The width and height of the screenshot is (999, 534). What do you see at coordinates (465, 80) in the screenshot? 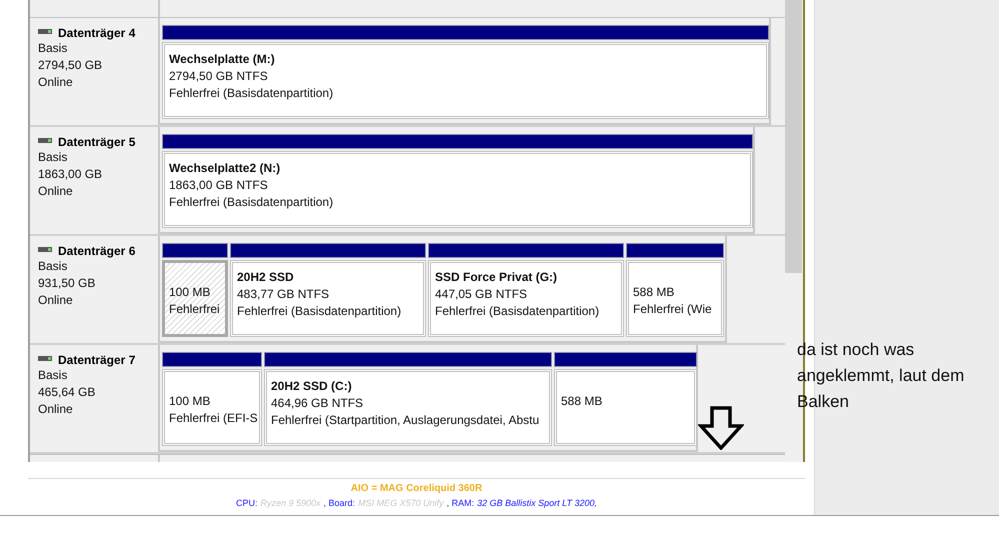
I see `partition-box: Wechselplatte (M:) 2794,50 GB NTFS Fehlerfrei (Basisdatenpartition)` at bounding box center [465, 80].